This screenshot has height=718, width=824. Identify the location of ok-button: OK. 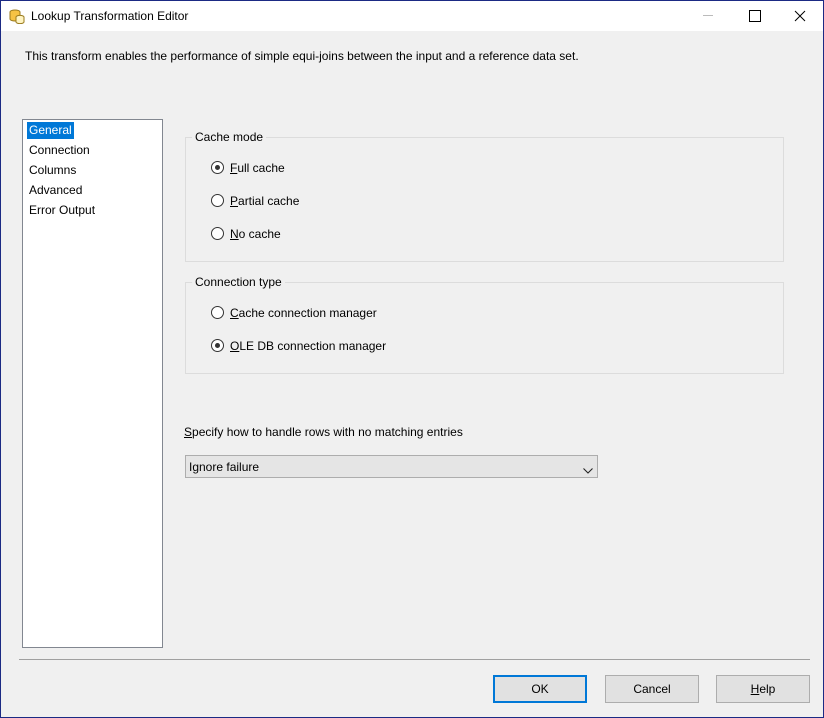
(540, 689).